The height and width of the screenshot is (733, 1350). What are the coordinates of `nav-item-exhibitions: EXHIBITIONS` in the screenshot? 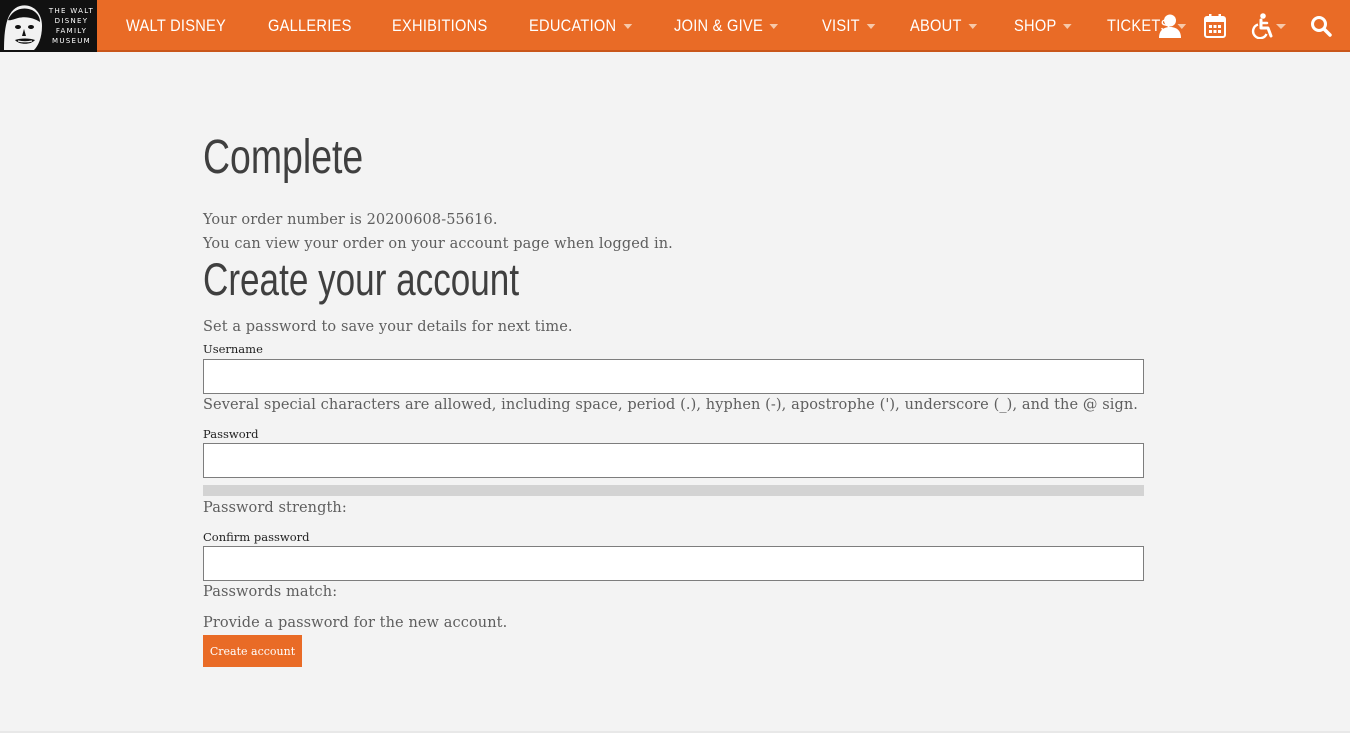 It's located at (439, 26).